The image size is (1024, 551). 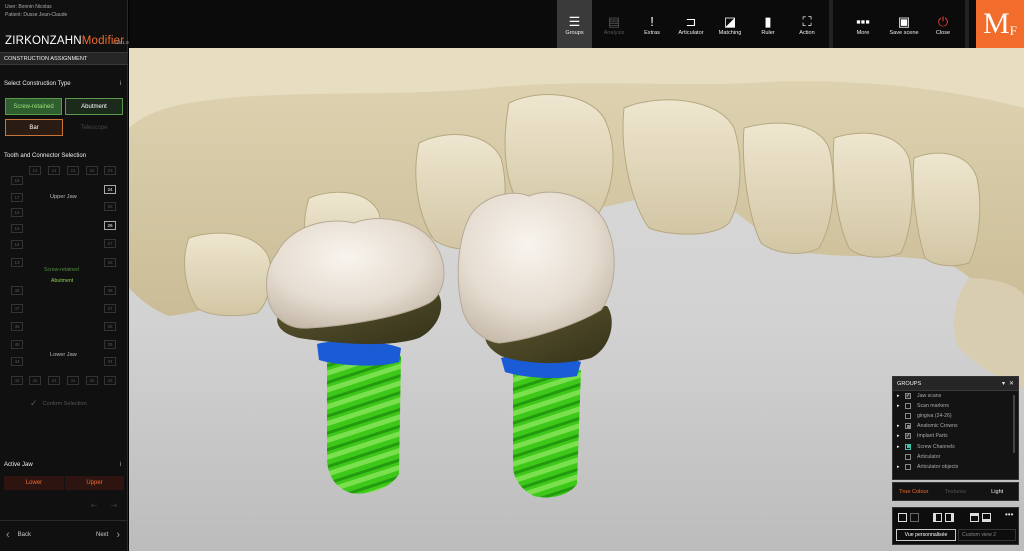 What do you see at coordinates (955, 384) in the screenshot?
I see `groups-panel-header: GROUPS ▾ ✕` at bounding box center [955, 384].